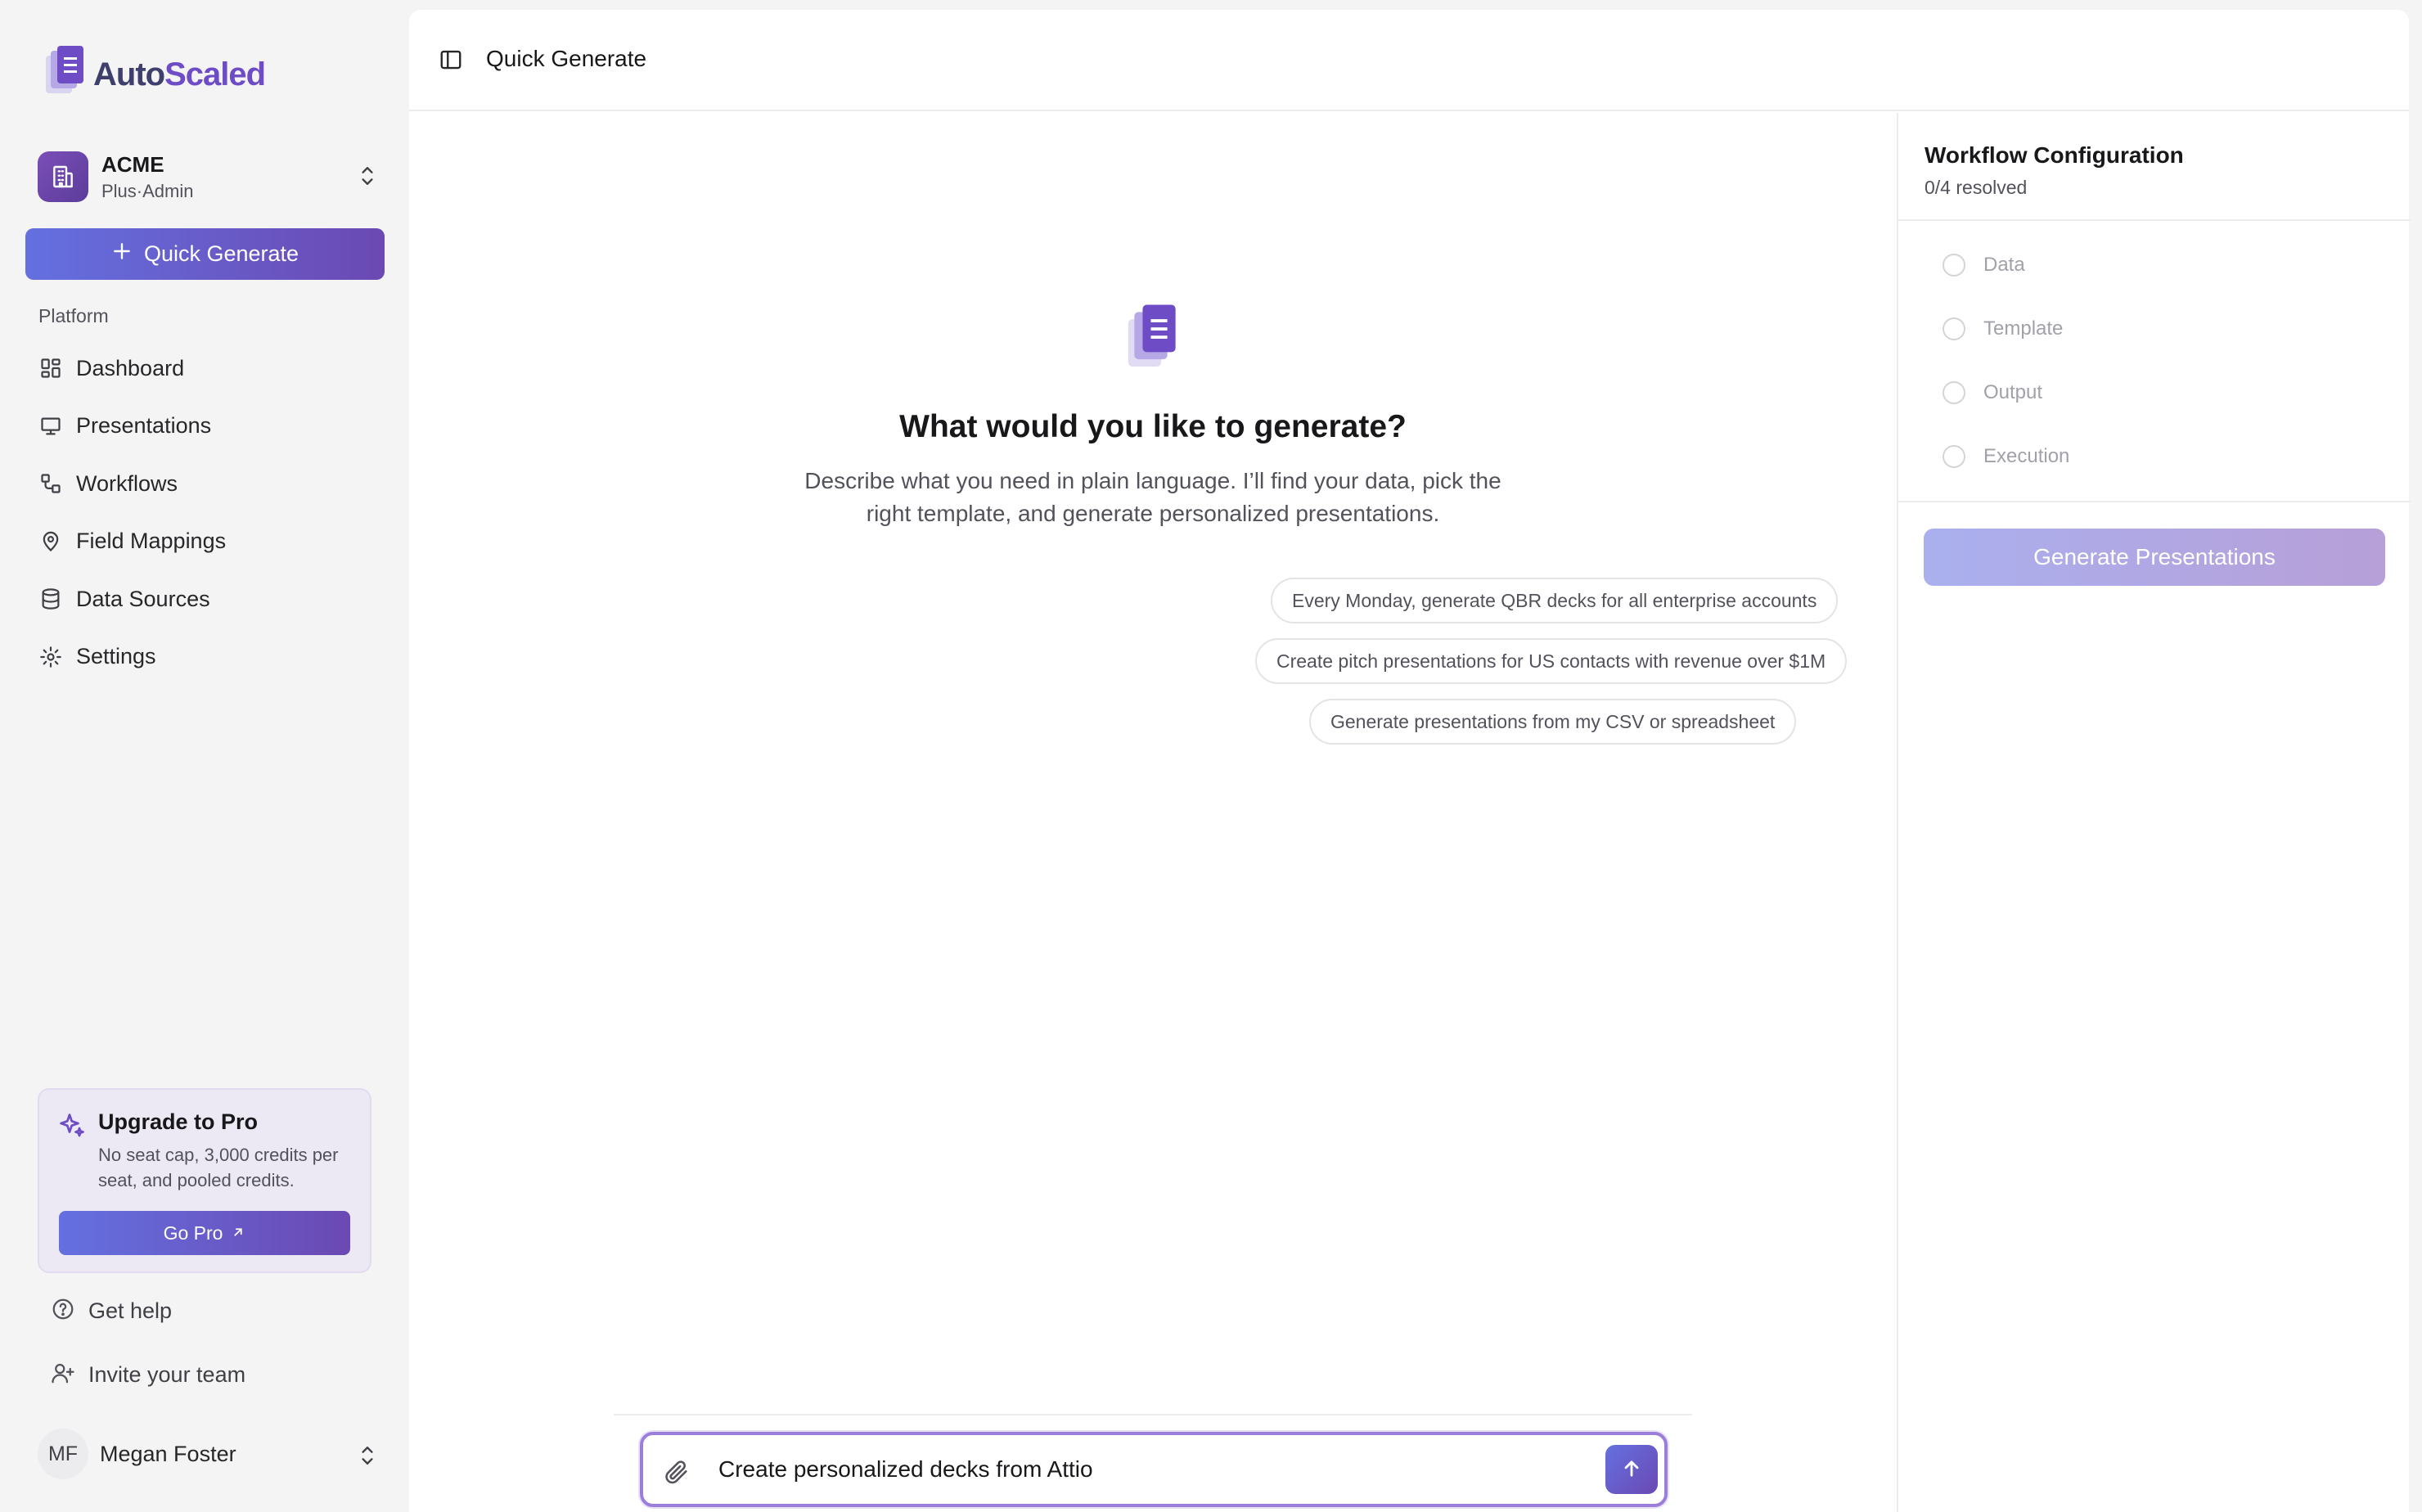  Describe the element at coordinates (238, 1233) in the screenshot. I see `arrow-up-right-icon` at that location.